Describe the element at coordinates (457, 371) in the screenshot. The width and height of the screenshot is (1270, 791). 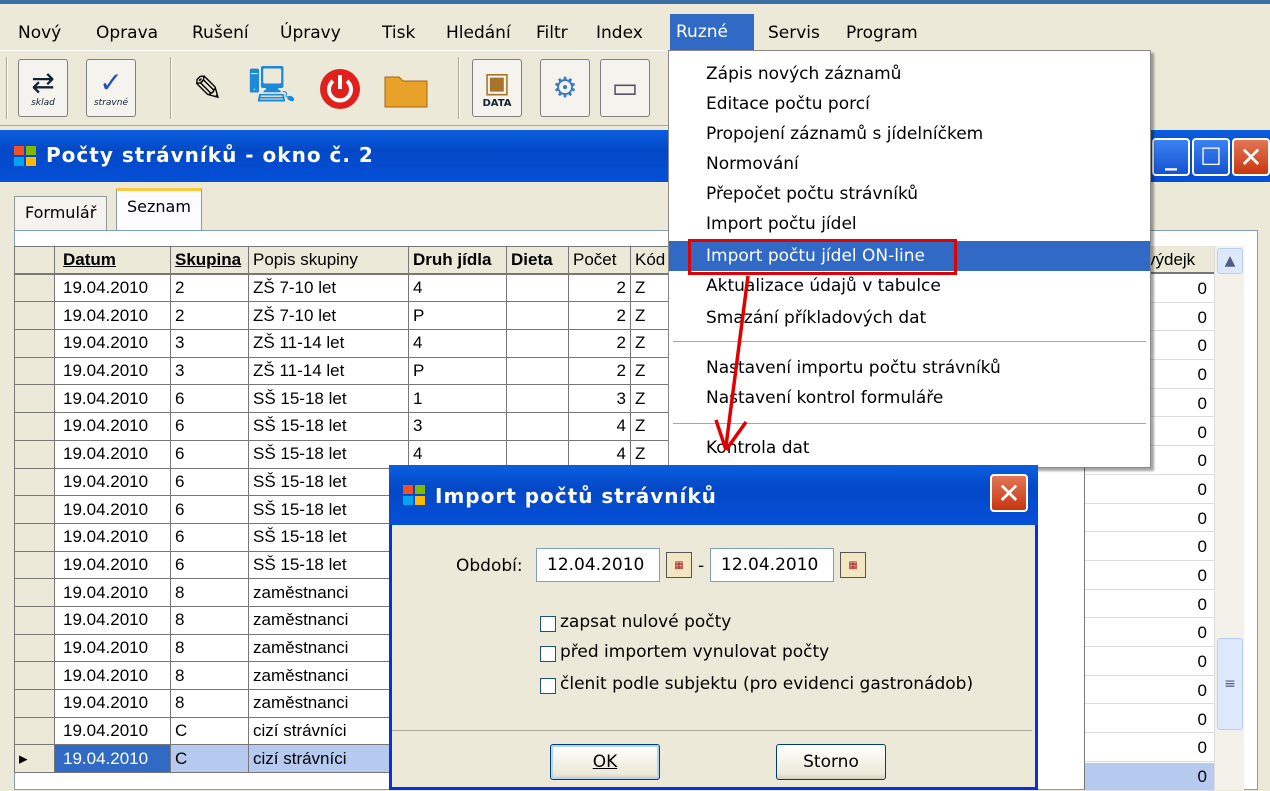
I see `cell-druh: P` at that location.